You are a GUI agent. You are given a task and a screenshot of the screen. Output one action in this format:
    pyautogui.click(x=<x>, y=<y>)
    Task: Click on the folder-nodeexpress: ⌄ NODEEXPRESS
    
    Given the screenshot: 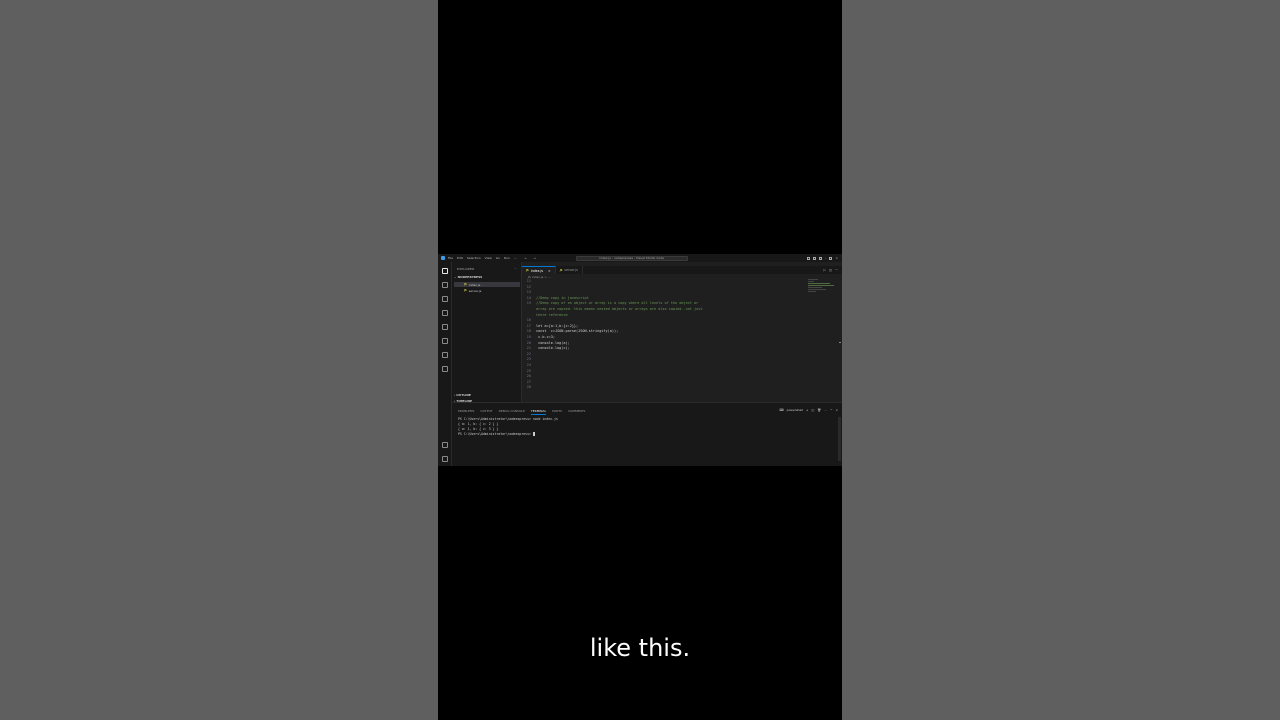 What is the action you would take?
    pyautogui.click(x=468, y=277)
    